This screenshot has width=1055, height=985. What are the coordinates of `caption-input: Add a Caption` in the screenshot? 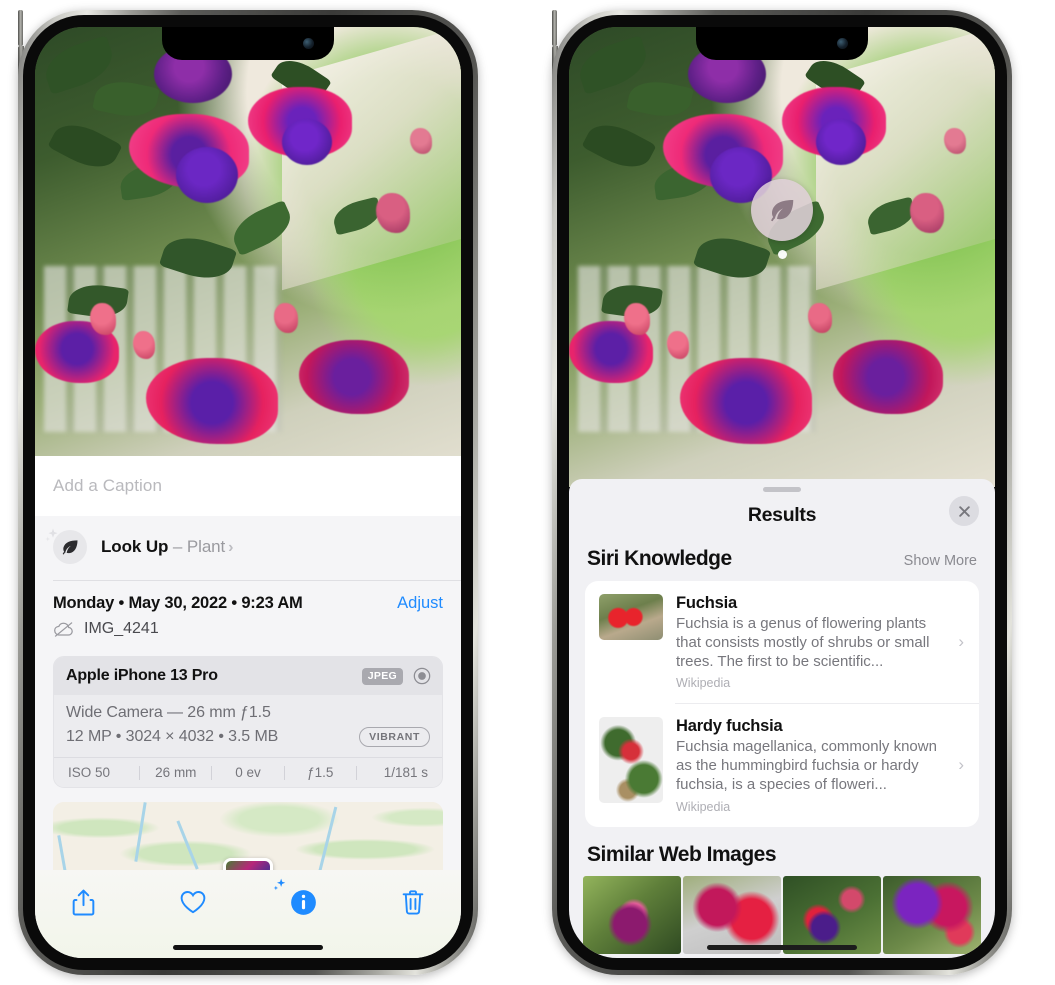 It's located at (248, 486).